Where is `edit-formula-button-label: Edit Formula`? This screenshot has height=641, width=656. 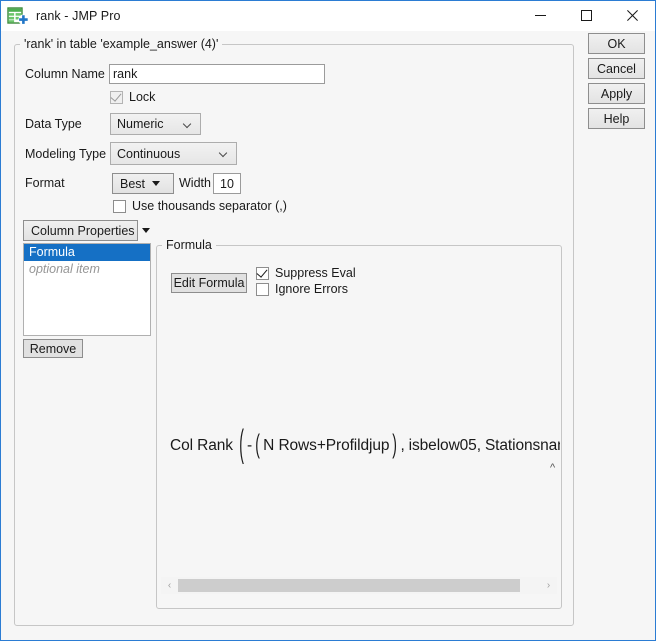
edit-formula-button-label: Edit Formula is located at coordinates (209, 283).